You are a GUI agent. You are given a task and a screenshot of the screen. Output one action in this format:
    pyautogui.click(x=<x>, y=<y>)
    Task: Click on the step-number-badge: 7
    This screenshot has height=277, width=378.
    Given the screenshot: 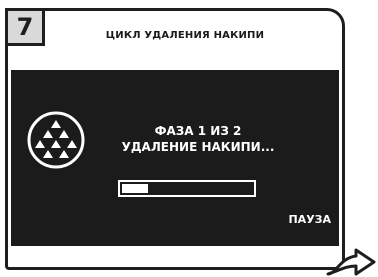 What is the action you would take?
    pyautogui.click(x=25, y=27)
    